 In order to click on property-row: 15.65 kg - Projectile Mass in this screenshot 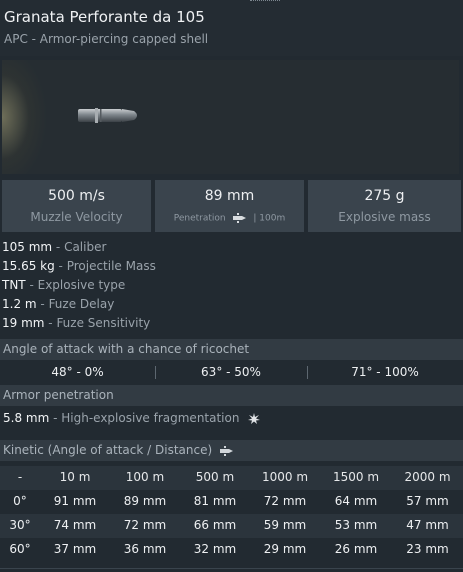, I will do `click(79, 266)`.